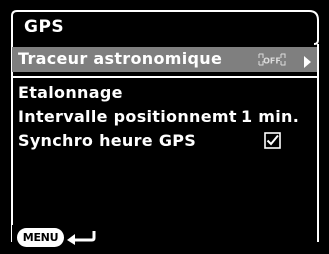  I want to click on off-text: OFF, so click(272, 61).